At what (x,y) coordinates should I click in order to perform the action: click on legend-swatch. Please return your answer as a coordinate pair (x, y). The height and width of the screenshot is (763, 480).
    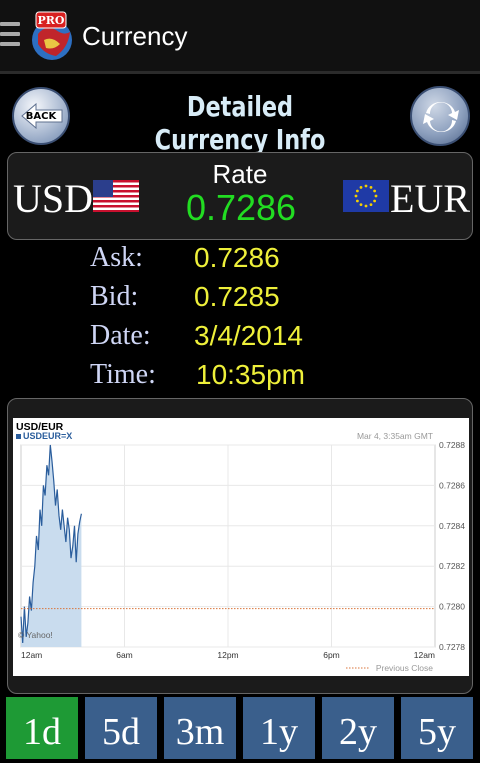
    Looking at the image, I should click on (18, 436).